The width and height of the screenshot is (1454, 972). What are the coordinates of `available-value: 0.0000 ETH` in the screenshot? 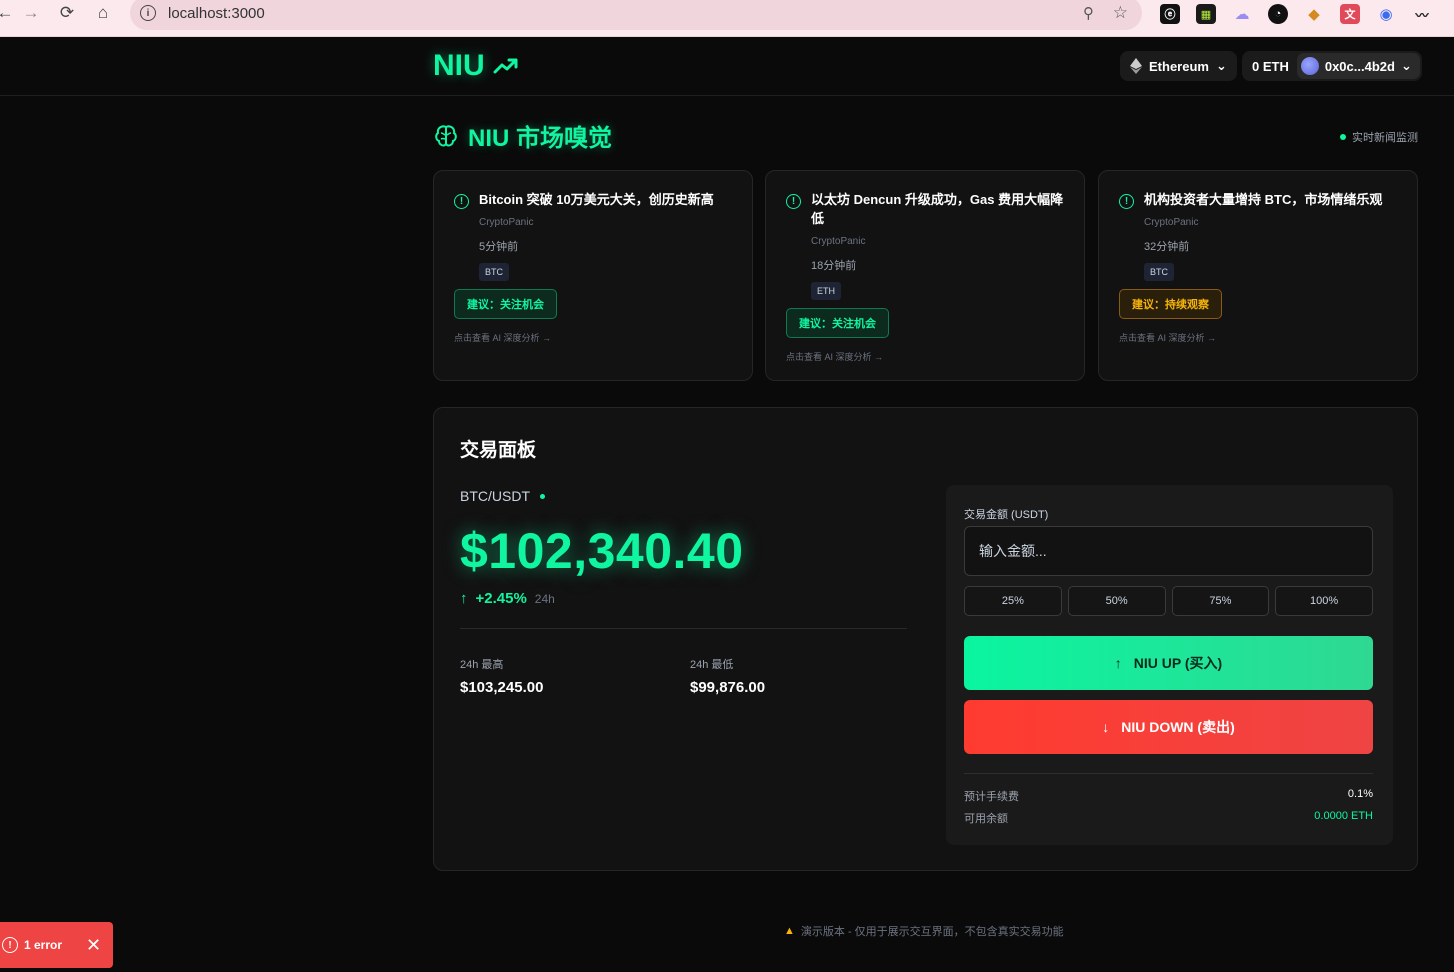 It's located at (1343, 816).